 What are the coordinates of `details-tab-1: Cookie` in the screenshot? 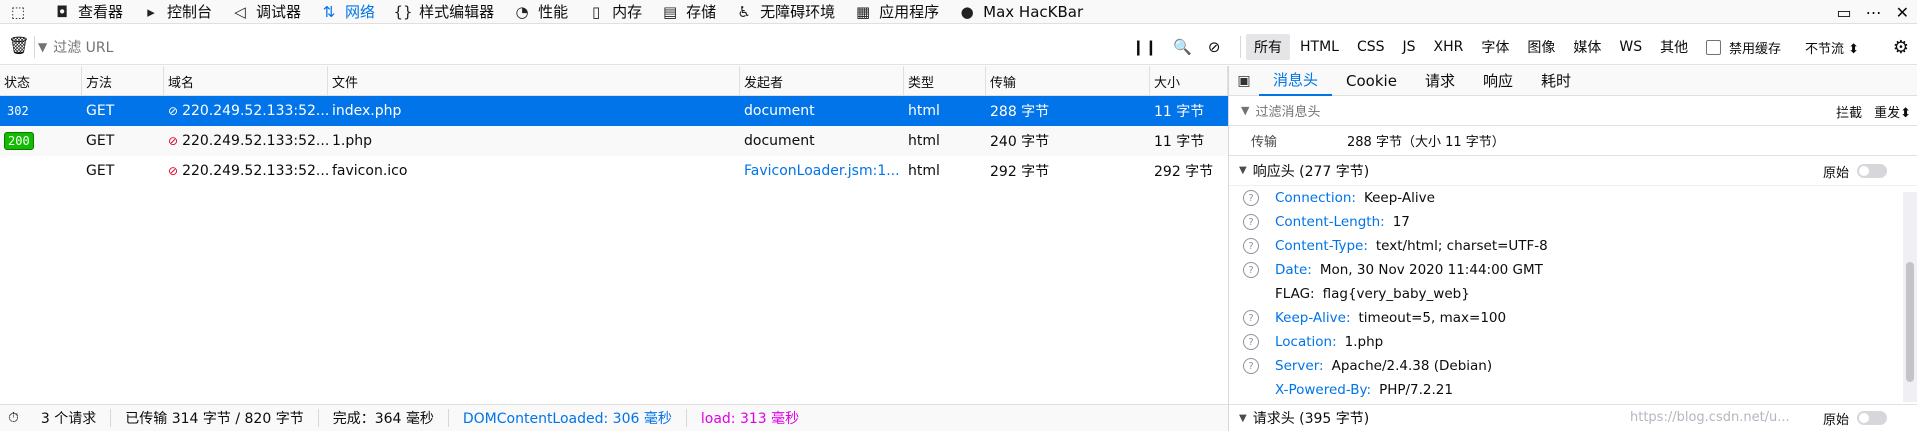 It's located at (1371, 81).